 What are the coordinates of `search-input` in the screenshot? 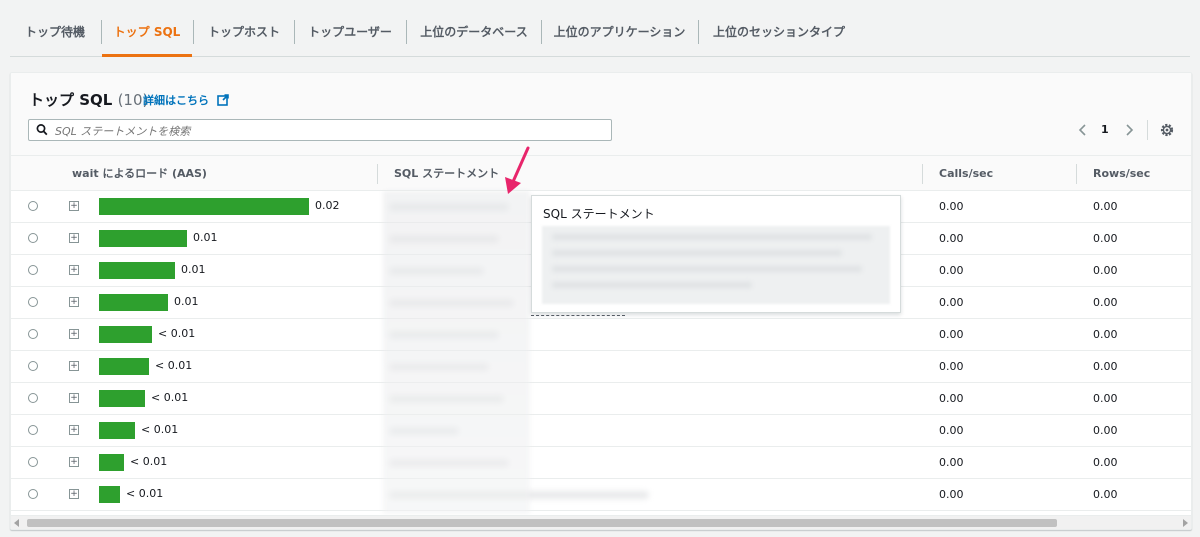 It's located at (330, 131).